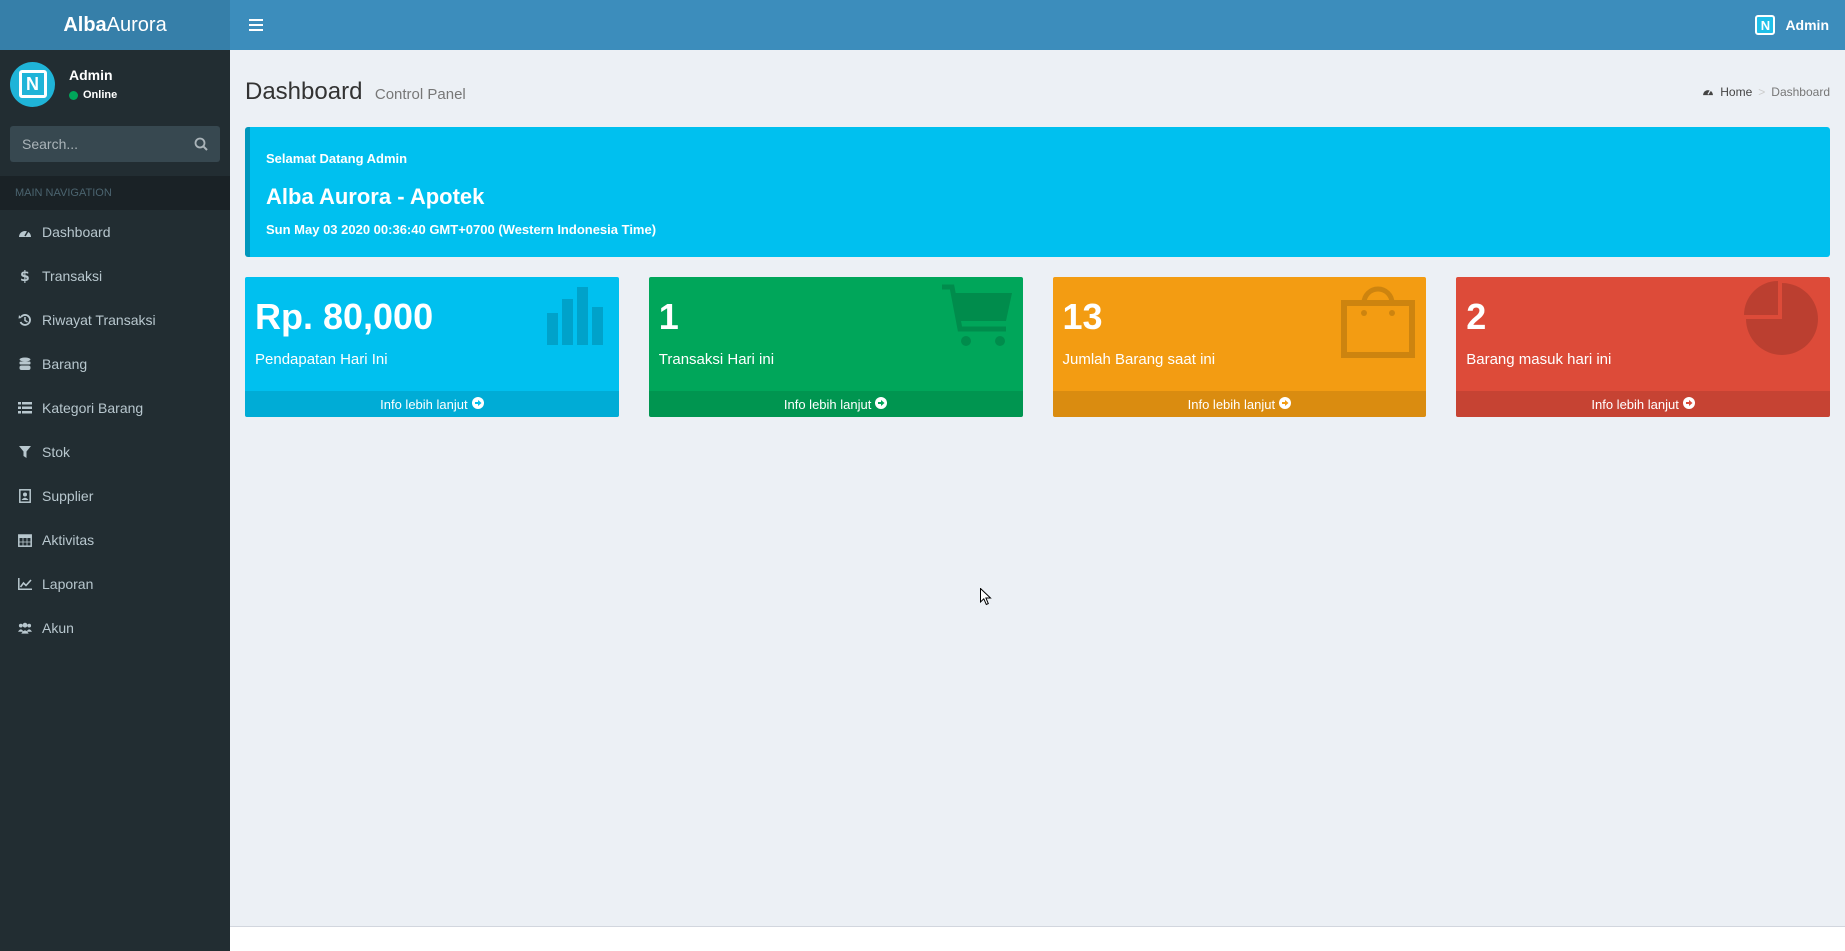  I want to click on stat-value: Rp. 80,000, so click(344, 316).